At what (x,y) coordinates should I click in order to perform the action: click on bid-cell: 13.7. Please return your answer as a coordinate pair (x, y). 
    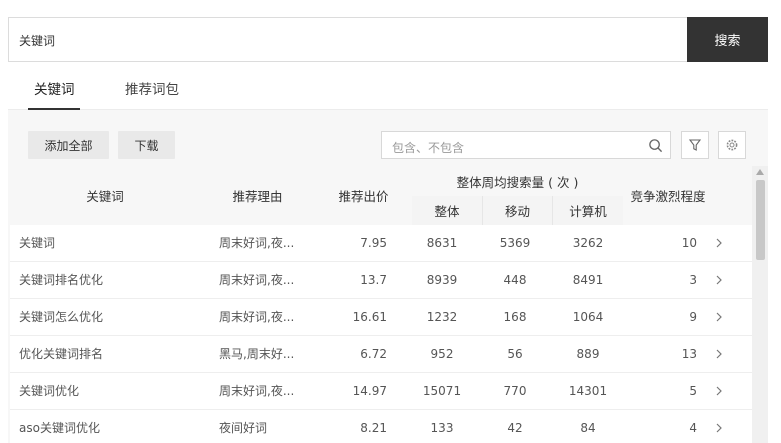
    Looking at the image, I should click on (373, 280).